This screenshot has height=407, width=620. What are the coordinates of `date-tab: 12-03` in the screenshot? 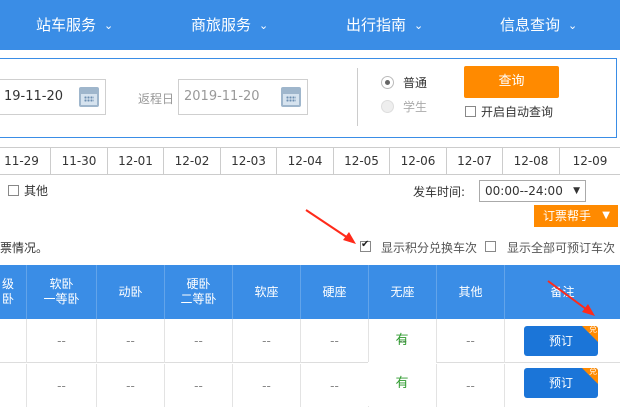 It's located at (248, 161).